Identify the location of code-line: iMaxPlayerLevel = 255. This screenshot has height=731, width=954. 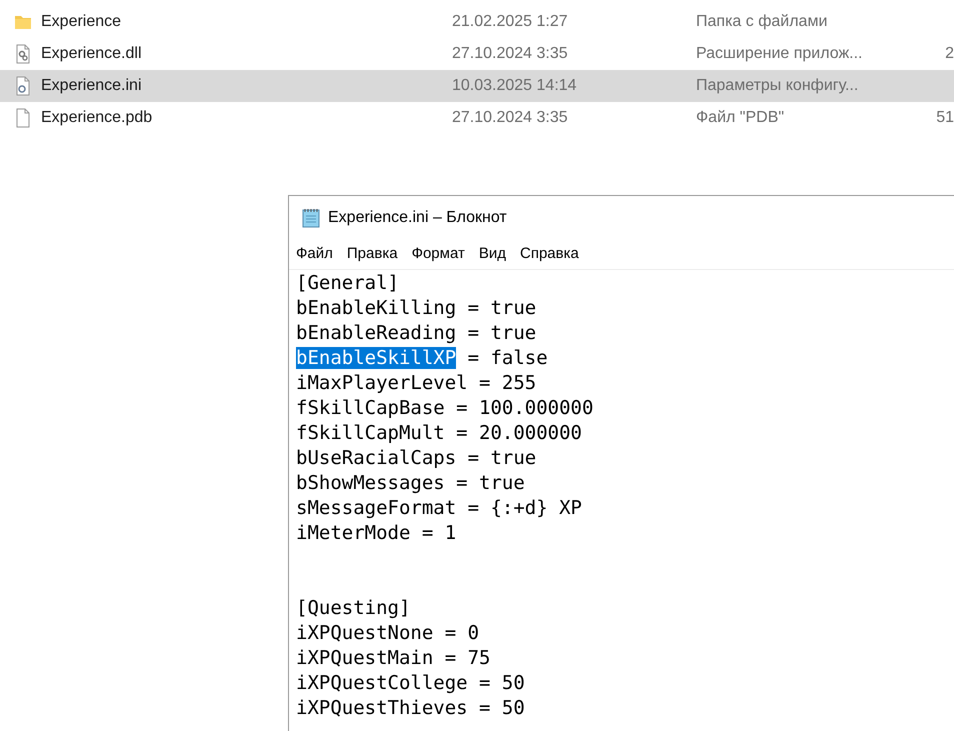
(417, 383).